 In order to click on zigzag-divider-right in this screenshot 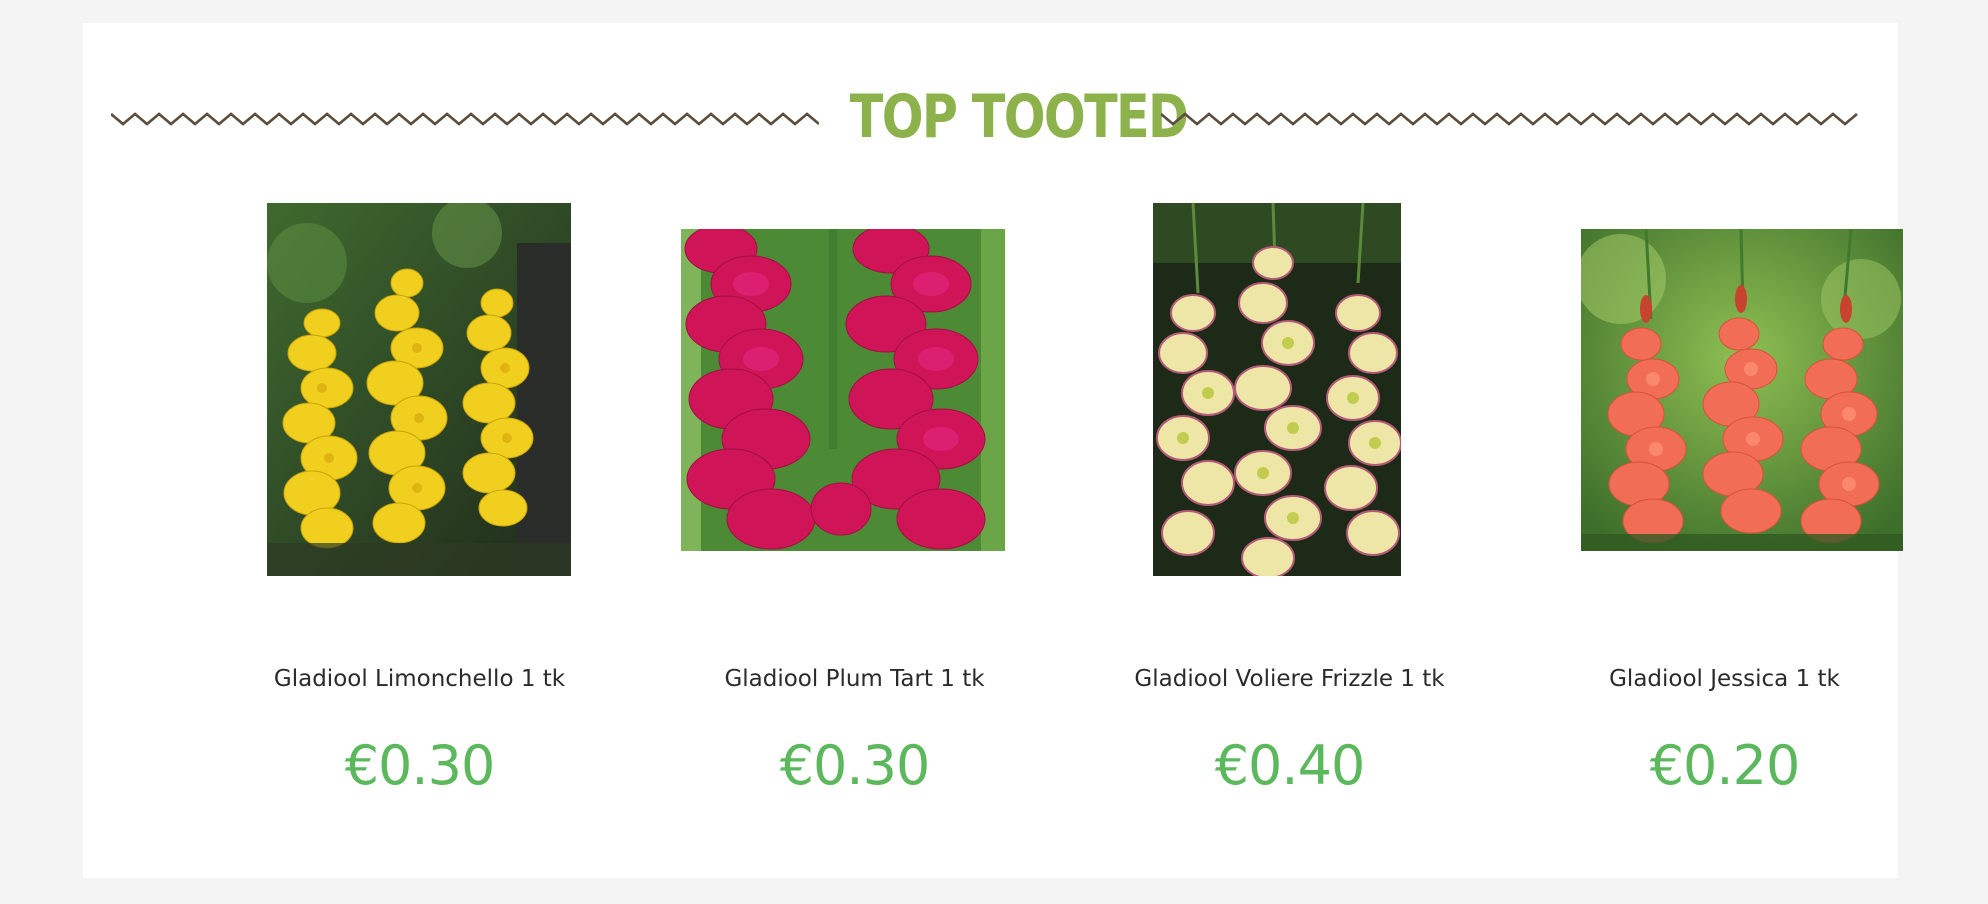, I will do `click(1509, 119)`.